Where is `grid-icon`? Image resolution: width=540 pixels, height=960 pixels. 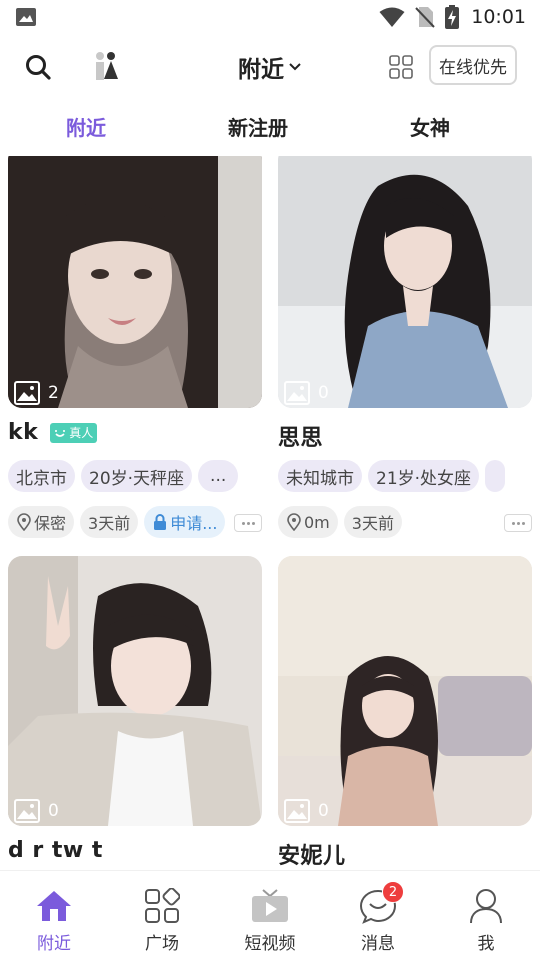
grid-icon is located at coordinates (401, 67).